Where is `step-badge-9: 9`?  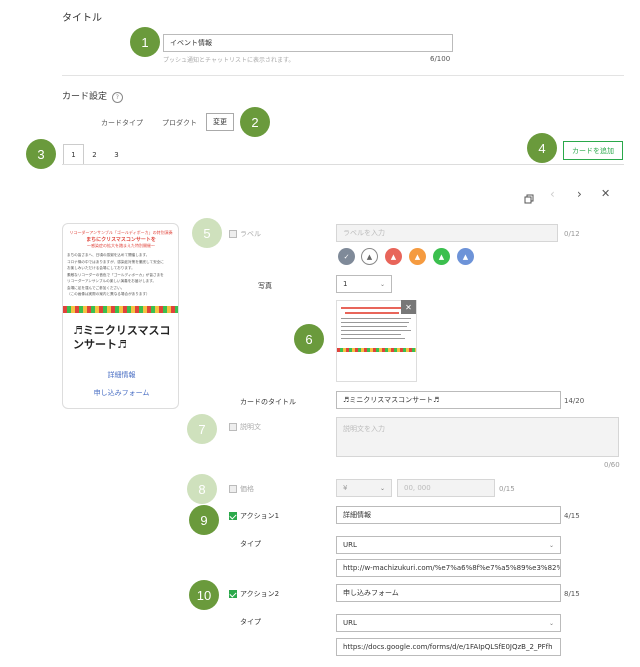
step-badge-9: 9 is located at coordinates (204, 520).